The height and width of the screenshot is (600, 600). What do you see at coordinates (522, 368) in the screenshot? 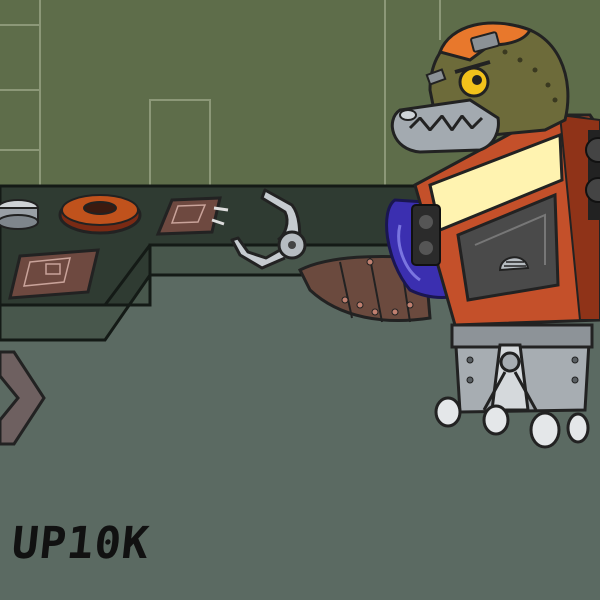
I see `robot-wheel-base` at bounding box center [522, 368].